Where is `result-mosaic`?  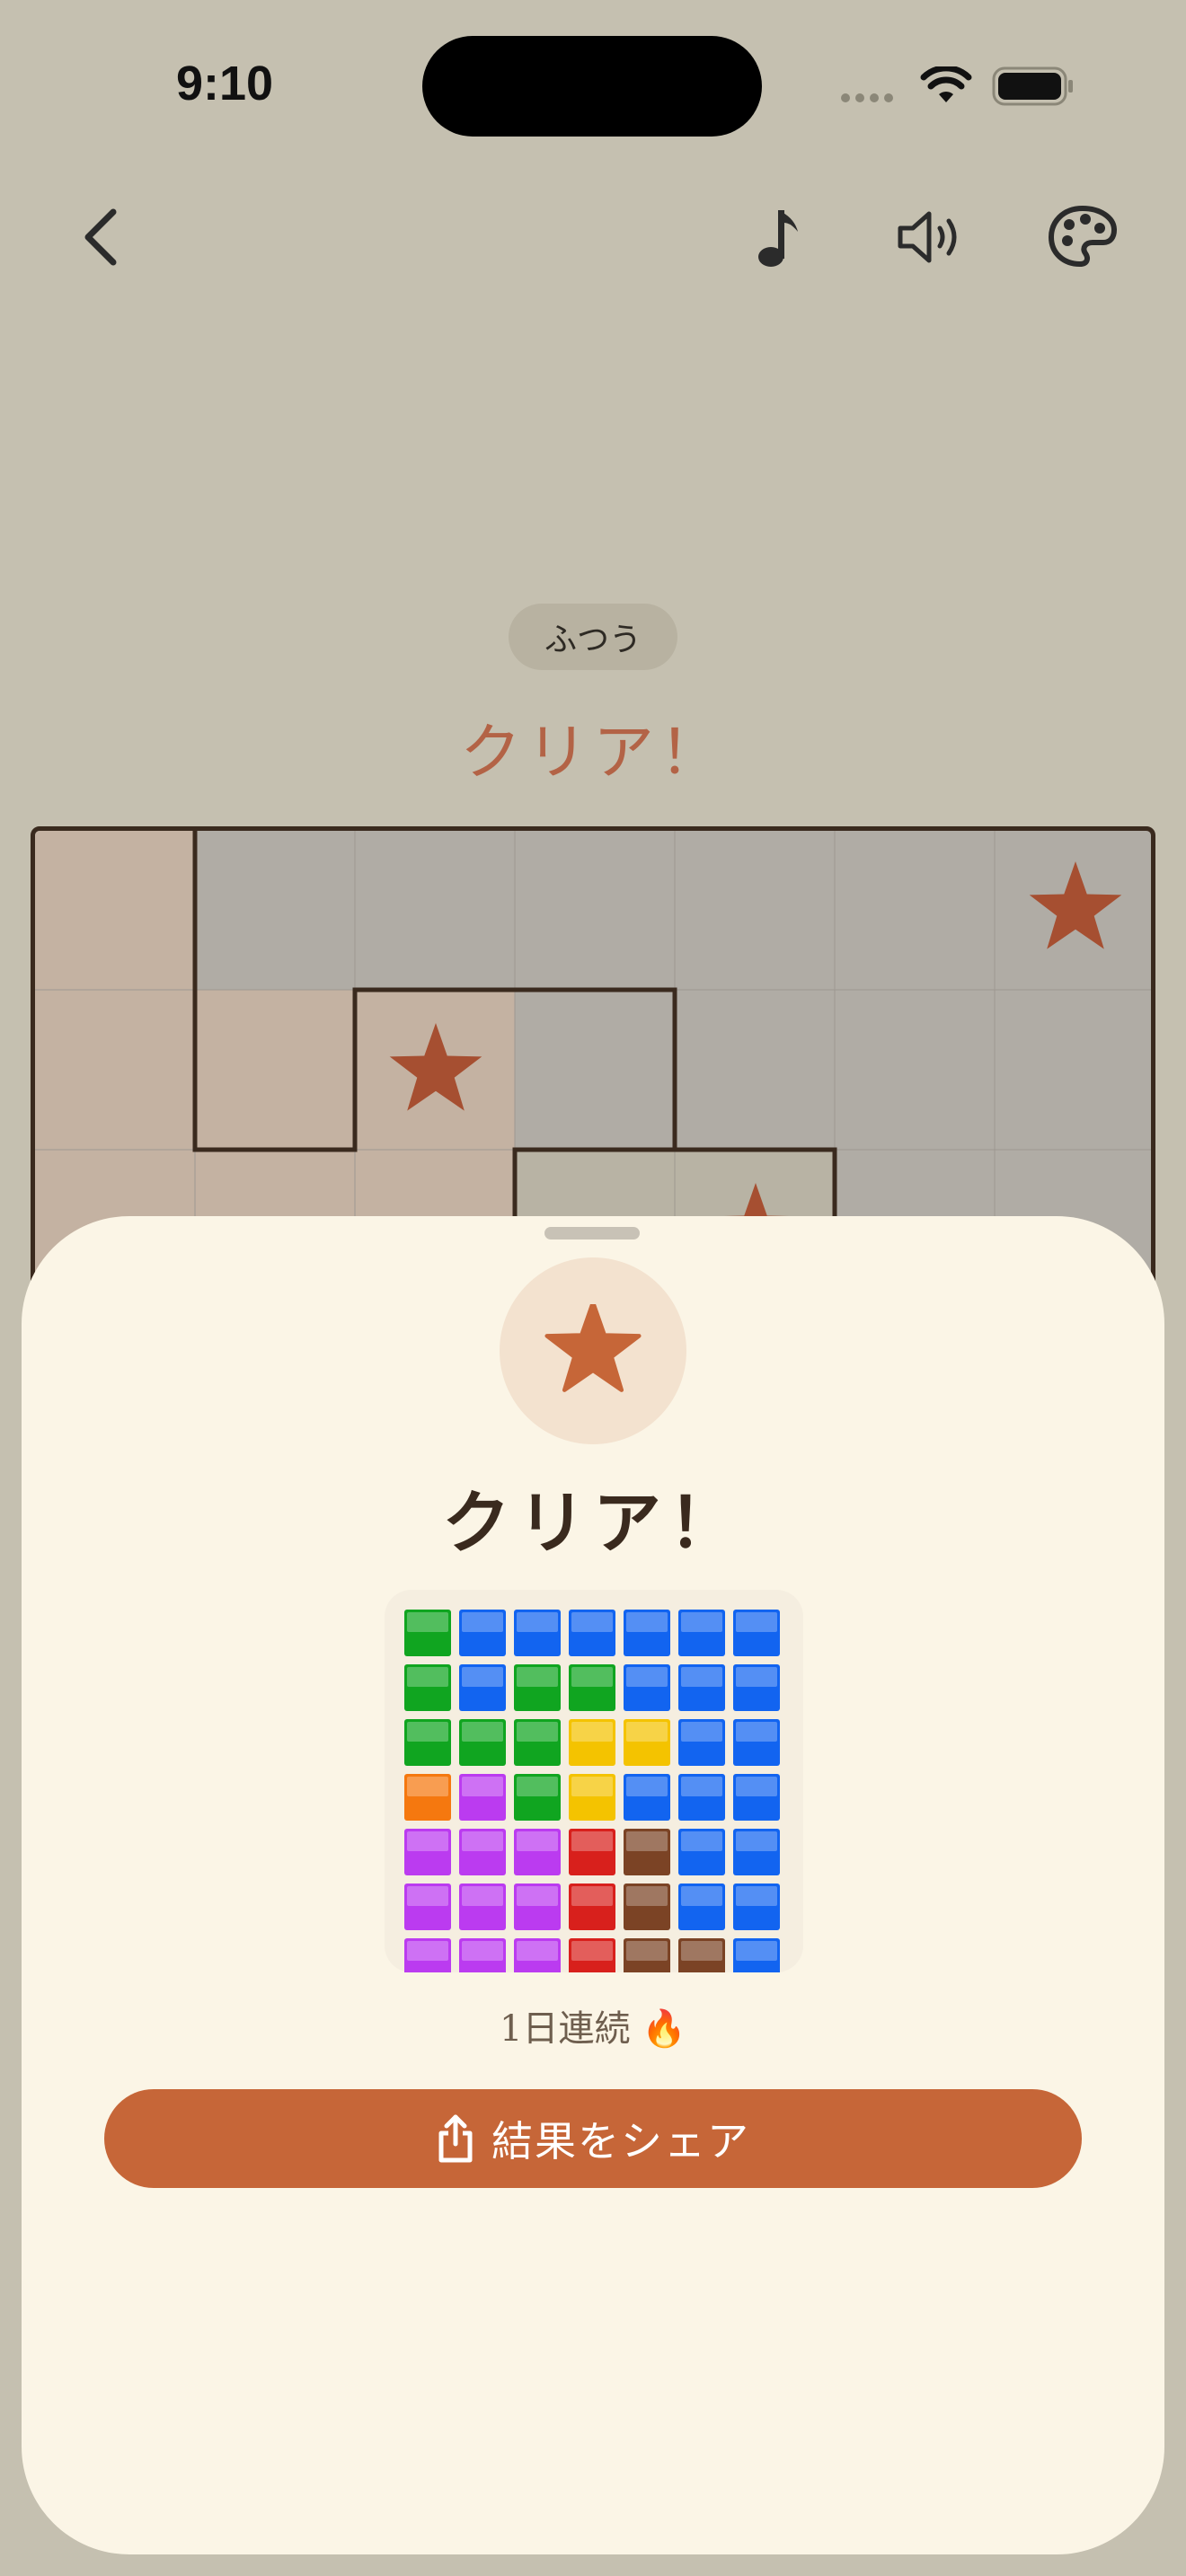 result-mosaic is located at coordinates (594, 1787).